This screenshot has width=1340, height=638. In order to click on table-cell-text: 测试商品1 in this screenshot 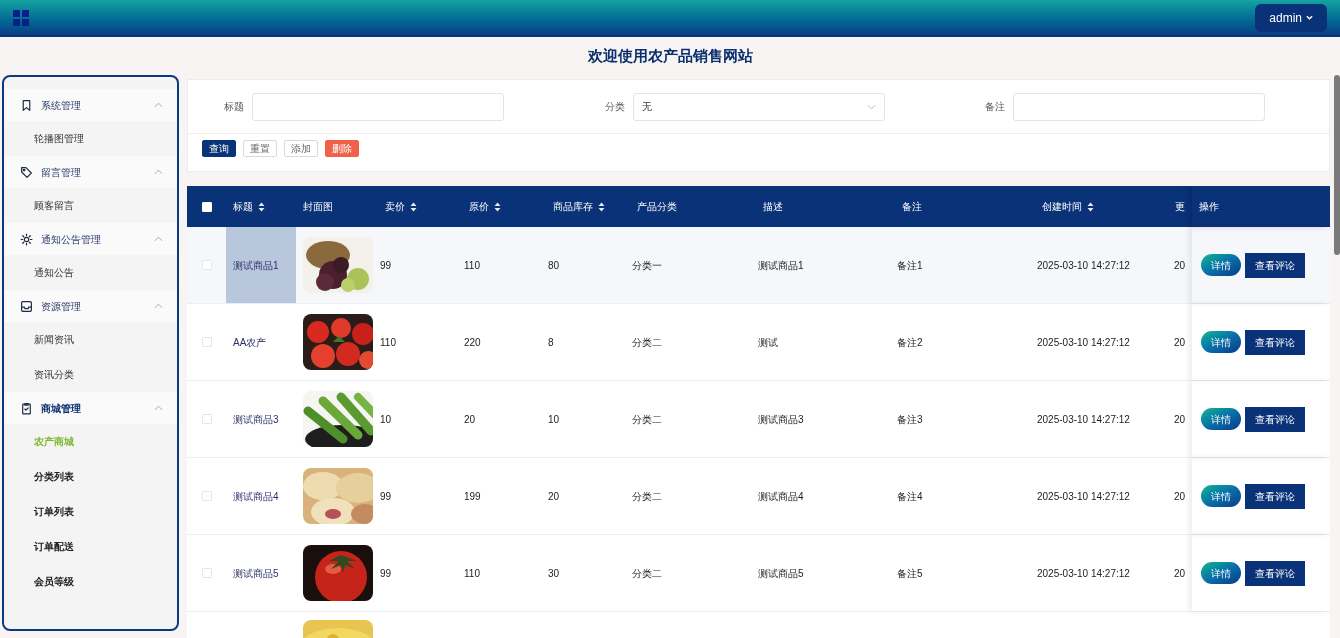, I will do `click(781, 265)`.